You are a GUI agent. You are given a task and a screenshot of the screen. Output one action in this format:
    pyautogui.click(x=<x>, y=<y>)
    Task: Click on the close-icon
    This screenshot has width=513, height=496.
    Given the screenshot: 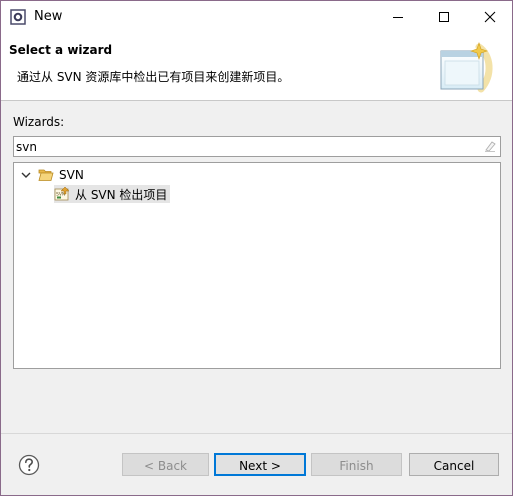 What is the action you would take?
    pyautogui.click(x=490, y=17)
    